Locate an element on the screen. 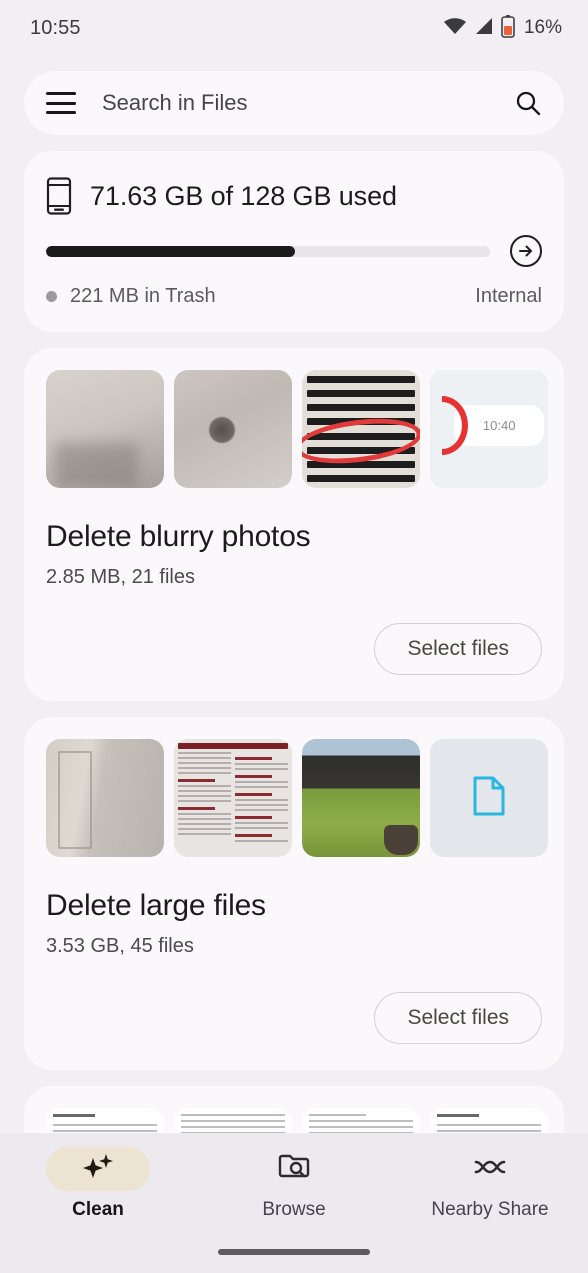  red-annotation-icon is located at coordinates (455, 425).